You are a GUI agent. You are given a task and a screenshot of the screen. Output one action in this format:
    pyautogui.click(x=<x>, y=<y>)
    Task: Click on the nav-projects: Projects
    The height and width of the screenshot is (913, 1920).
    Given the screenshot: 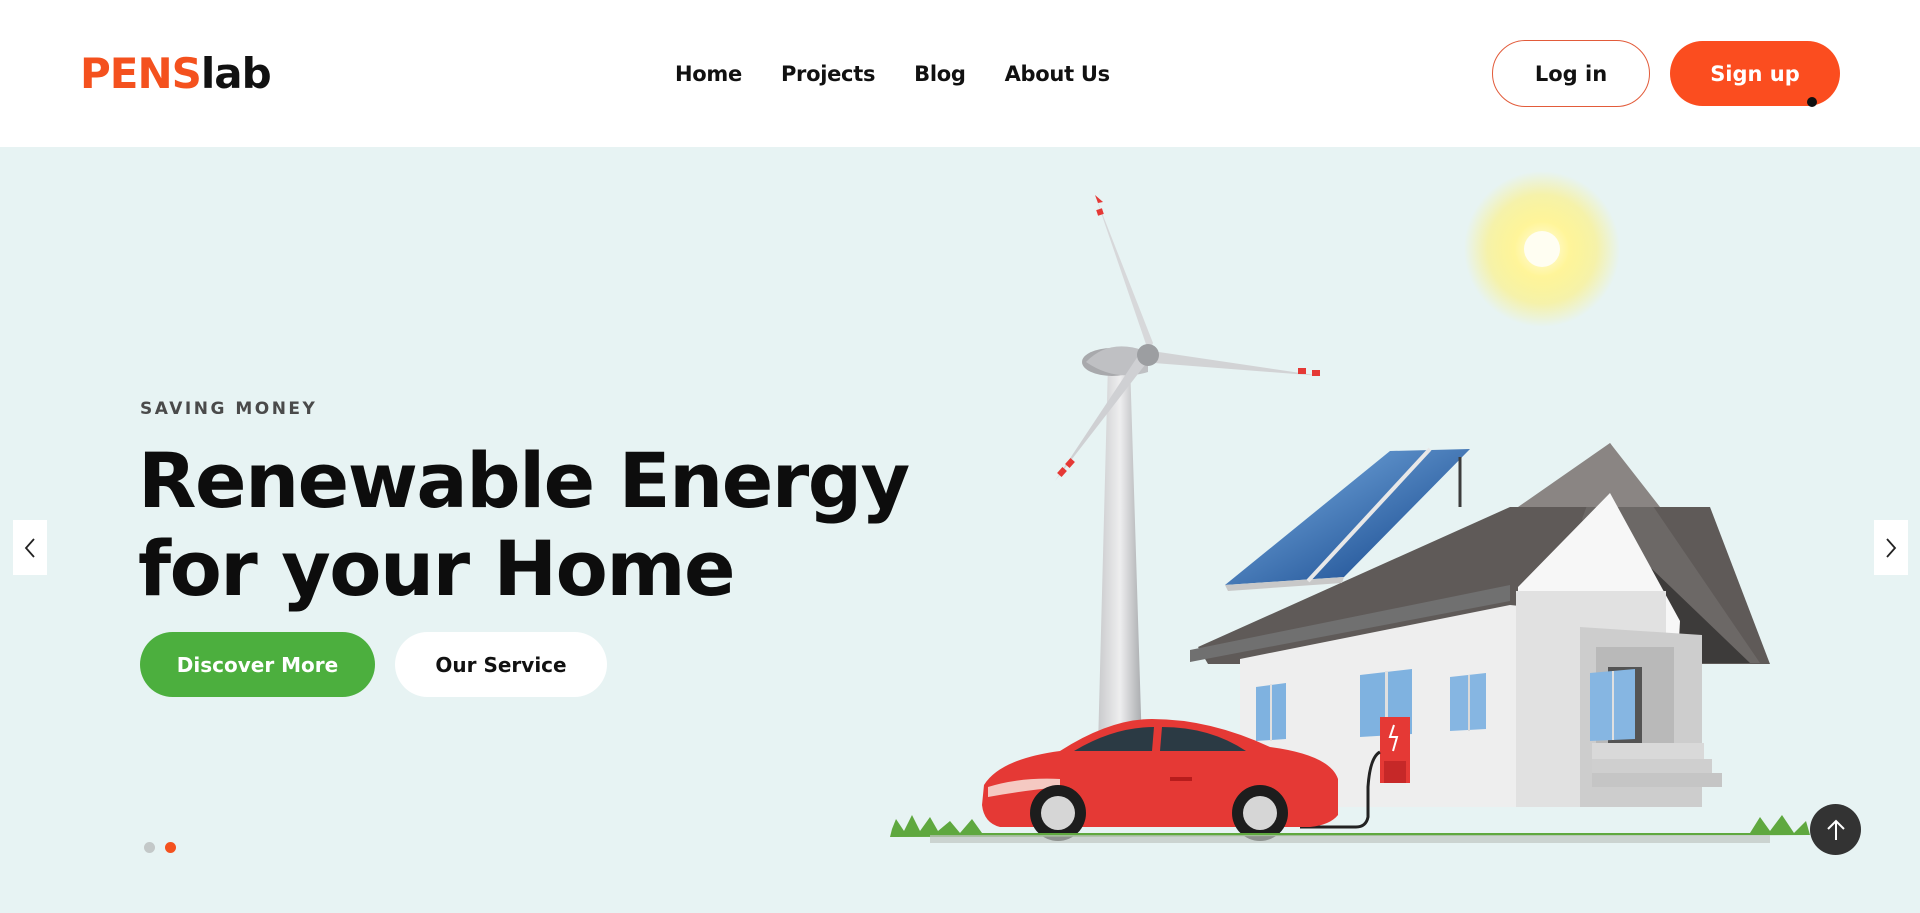 What is the action you would take?
    pyautogui.click(x=828, y=74)
    